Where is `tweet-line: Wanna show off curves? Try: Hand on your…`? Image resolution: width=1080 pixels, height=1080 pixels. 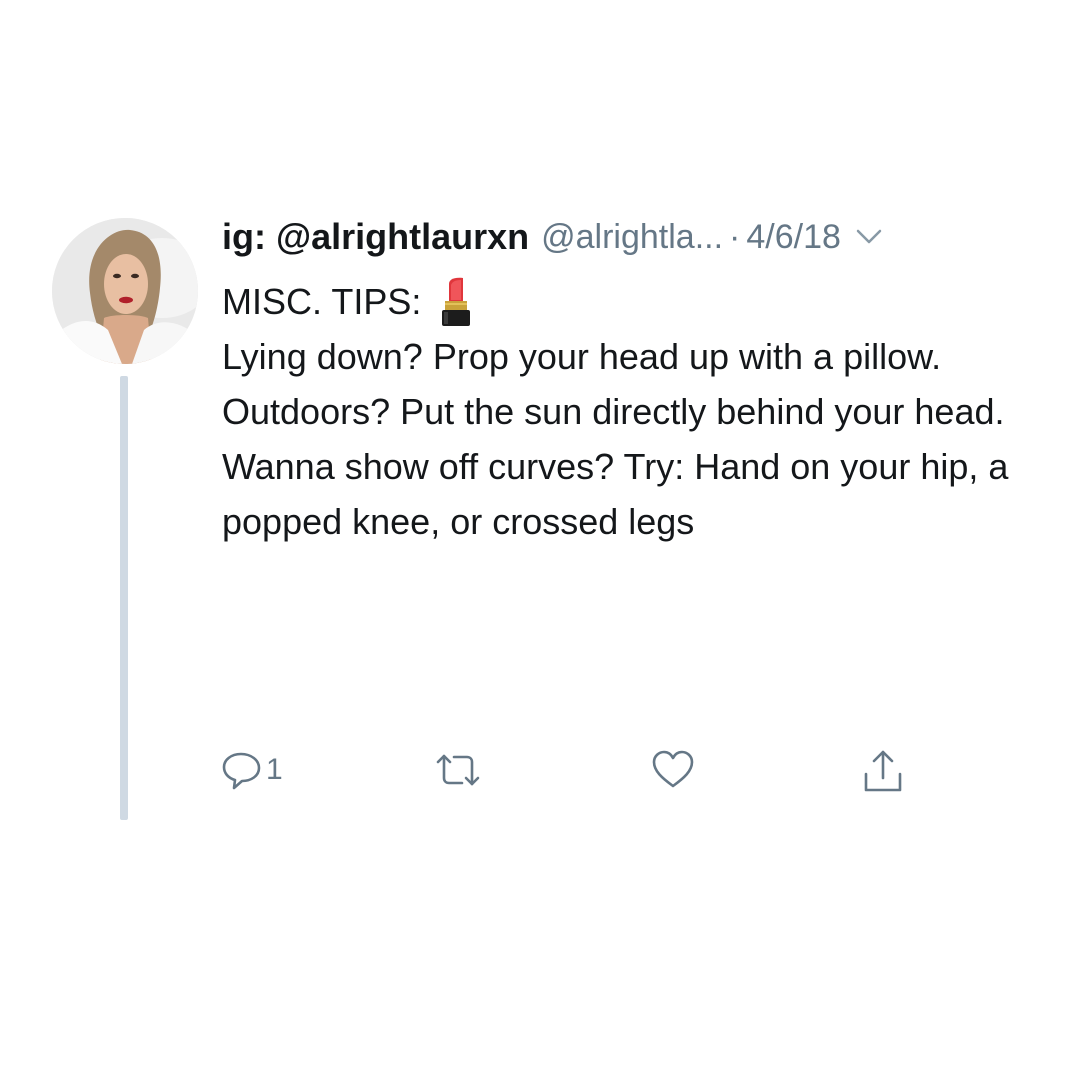 tweet-line: Wanna show off curves? Try: Hand on your… is located at coordinates (615, 494).